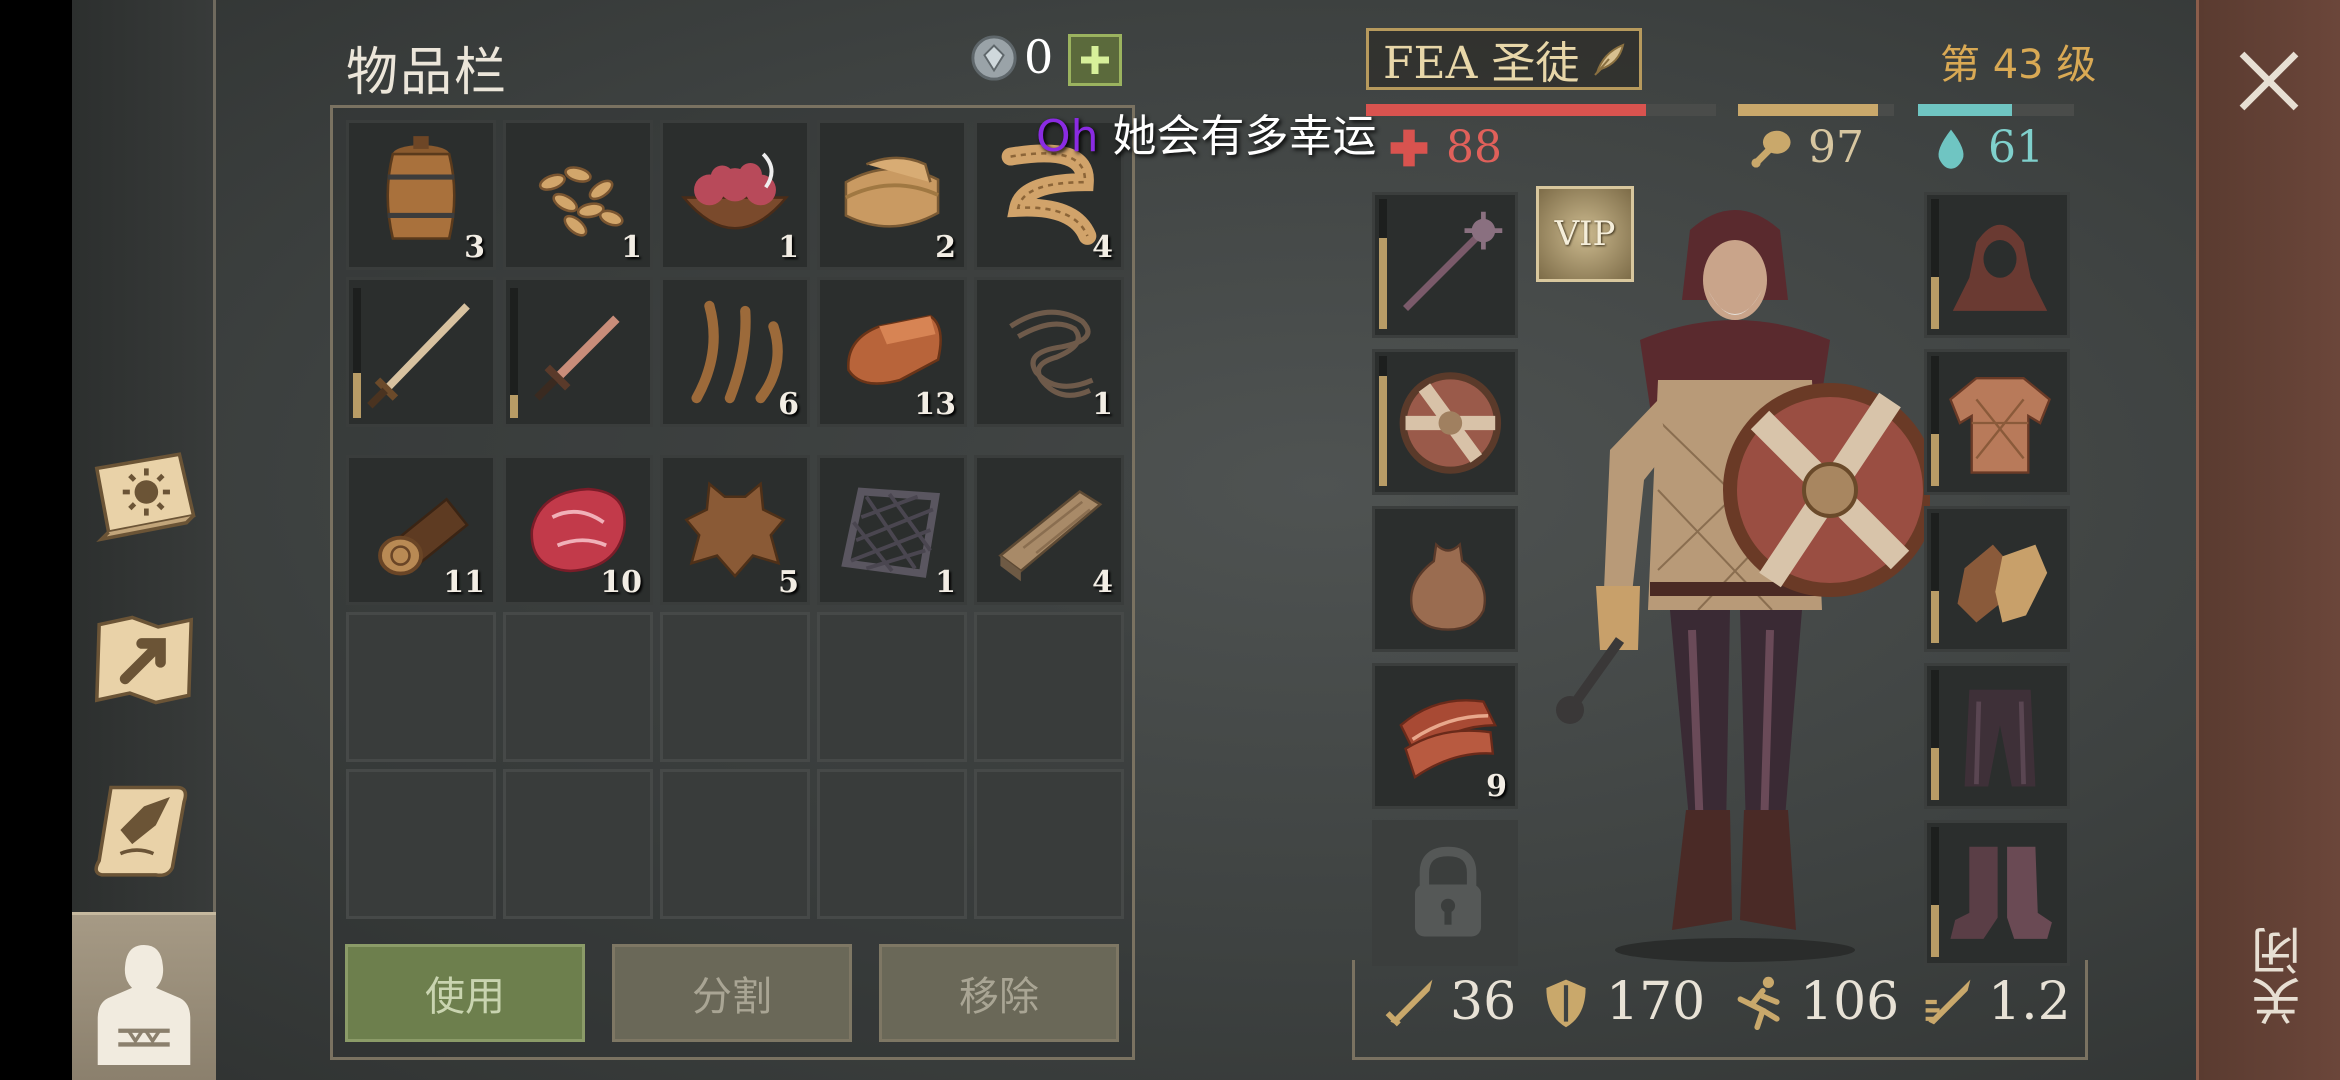 The height and width of the screenshot is (1080, 2340). What do you see at coordinates (2268, 540) in the screenshot?
I see `close-panel` at bounding box center [2268, 540].